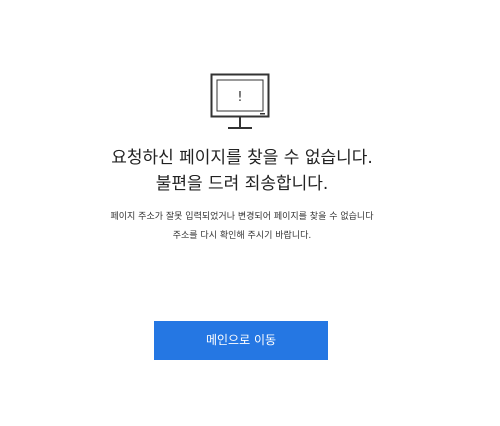 The image size is (500, 426). What do you see at coordinates (242, 236) in the screenshot?
I see `error-description-line-2: 주소를 다시 확인해 주시기 바랍니다.` at bounding box center [242, 236].